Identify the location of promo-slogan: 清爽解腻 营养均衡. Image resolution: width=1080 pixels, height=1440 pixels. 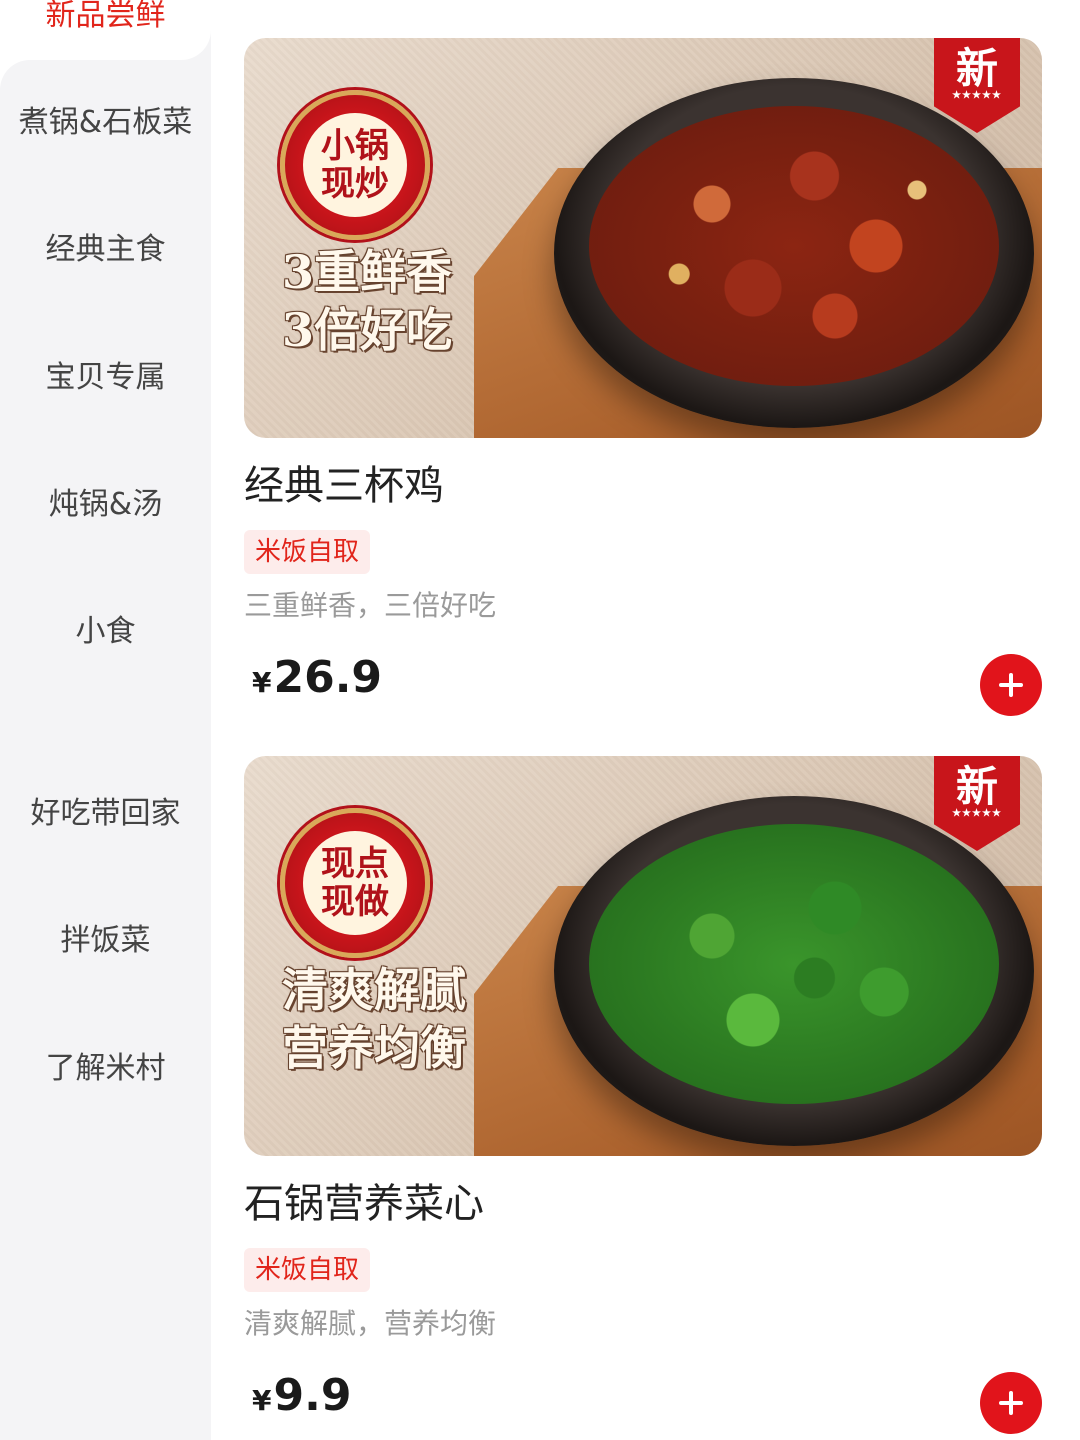
(374, 1019).